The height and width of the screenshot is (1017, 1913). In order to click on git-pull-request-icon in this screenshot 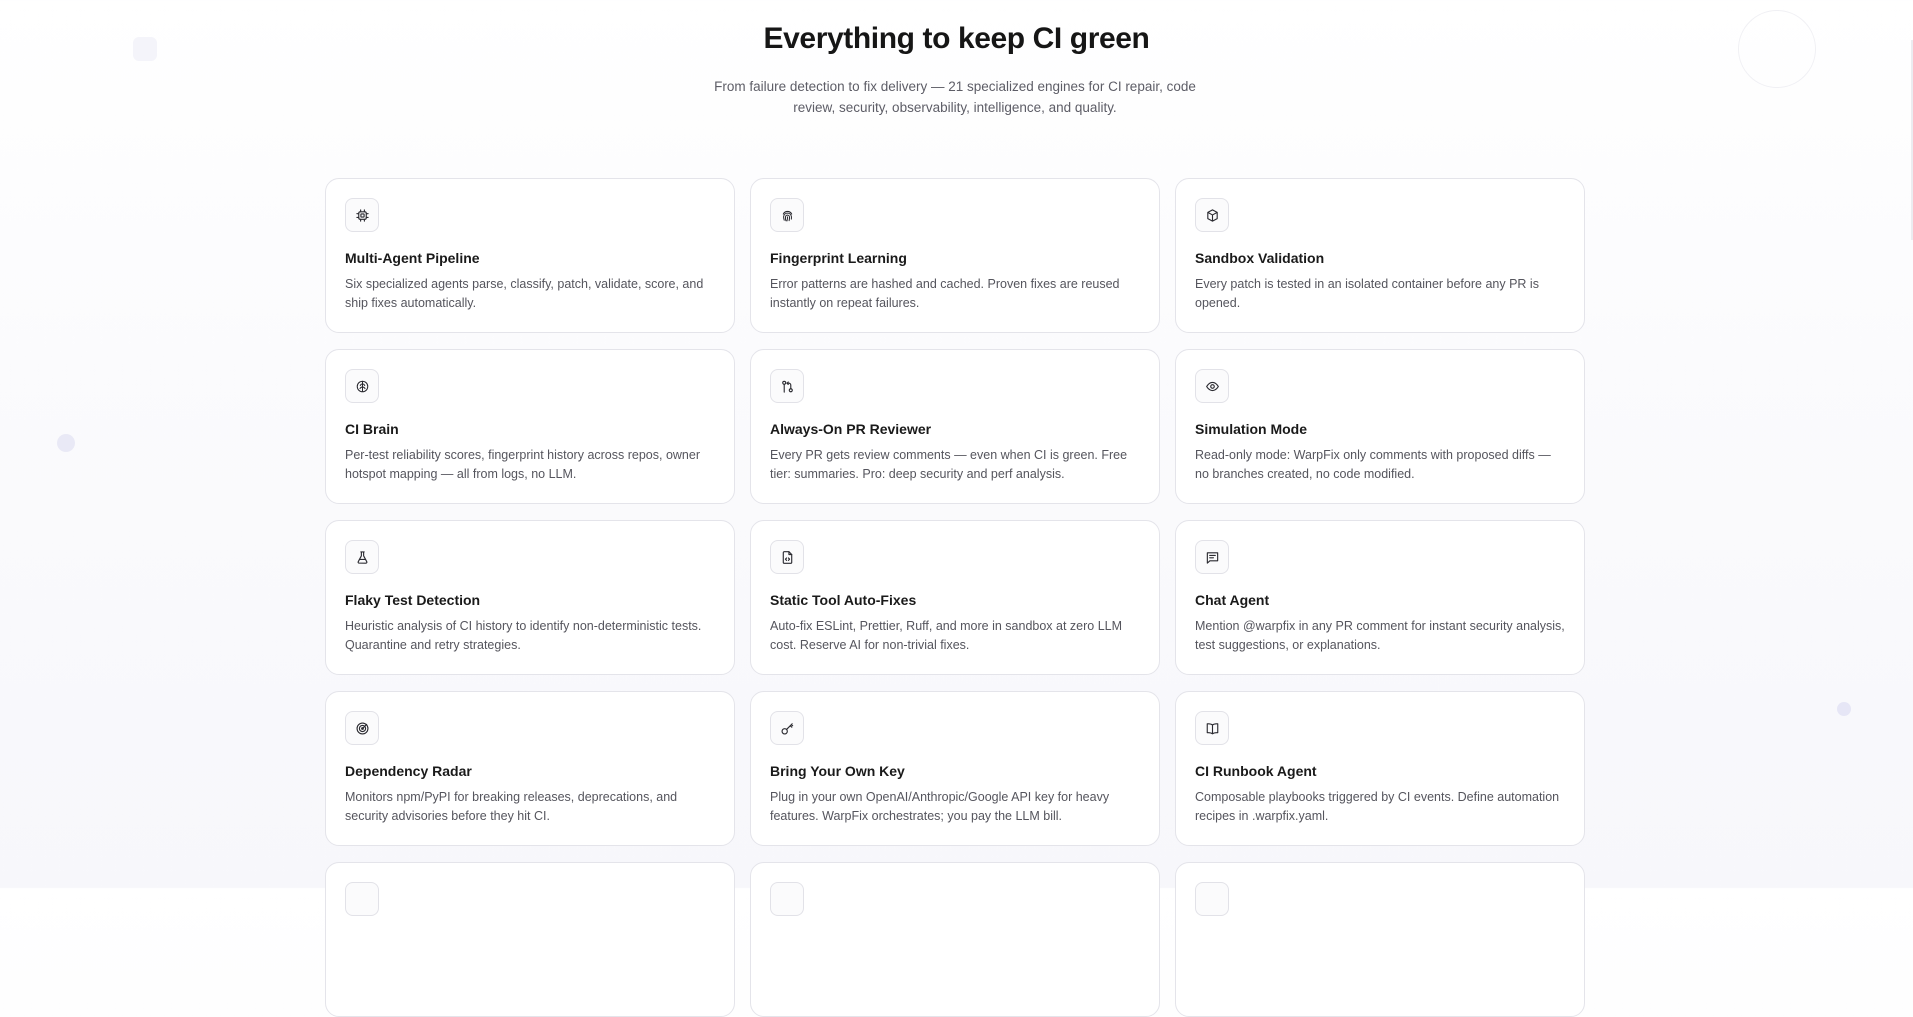, I will do `click(787, 386)`.